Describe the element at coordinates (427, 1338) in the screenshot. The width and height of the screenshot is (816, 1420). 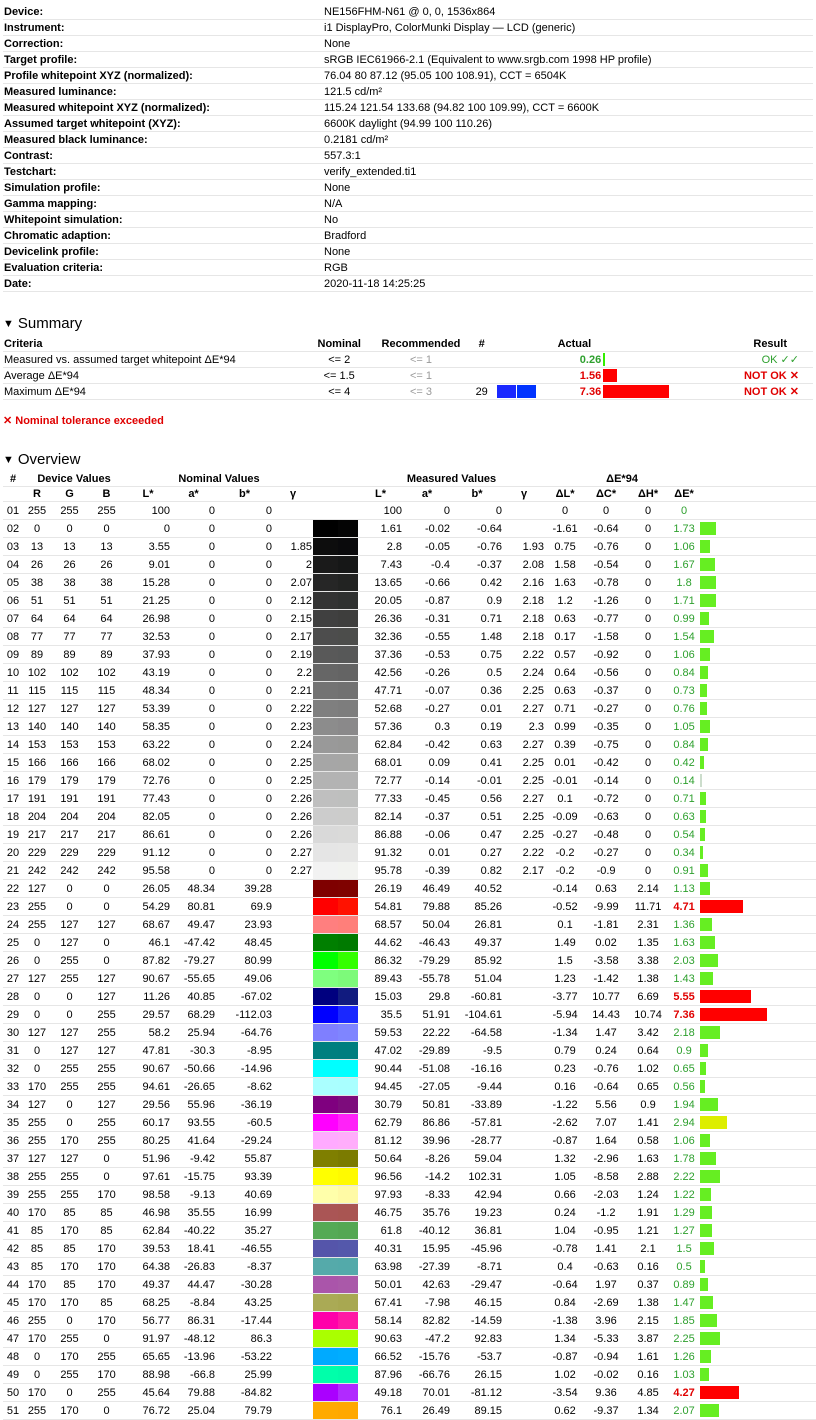
I see `measured-a: -47.2` at that location.